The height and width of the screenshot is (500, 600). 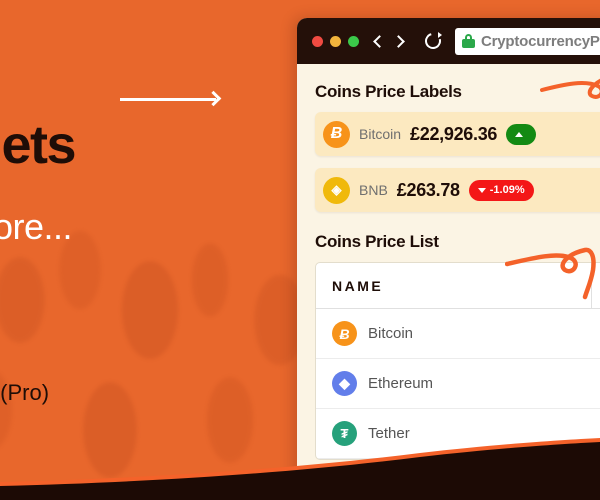 What do you see at coordinates (453, 286) in the screenshot?
I see `column-header-name: NAME` at bounding box center [453, 286].